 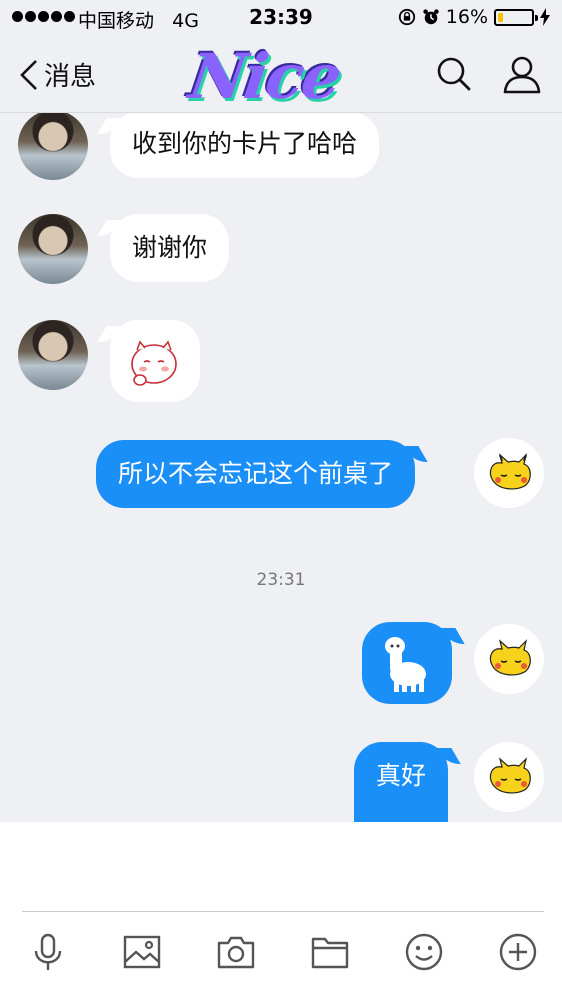 What do you see at coordinates (170, 248) in the screenshot?
I see `message-bubble-incoming: 谢谢你` at bounding box center [170, 248].